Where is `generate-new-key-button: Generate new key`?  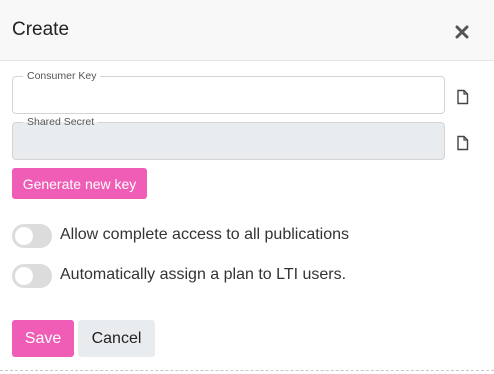 generate-new-key-button: Generate new key is located at coordinates (79, 183).